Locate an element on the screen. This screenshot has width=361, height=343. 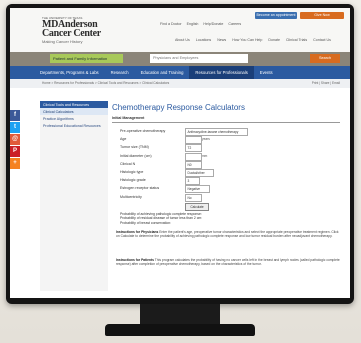
twitter-icon: t is located at coordinates (15, 127).